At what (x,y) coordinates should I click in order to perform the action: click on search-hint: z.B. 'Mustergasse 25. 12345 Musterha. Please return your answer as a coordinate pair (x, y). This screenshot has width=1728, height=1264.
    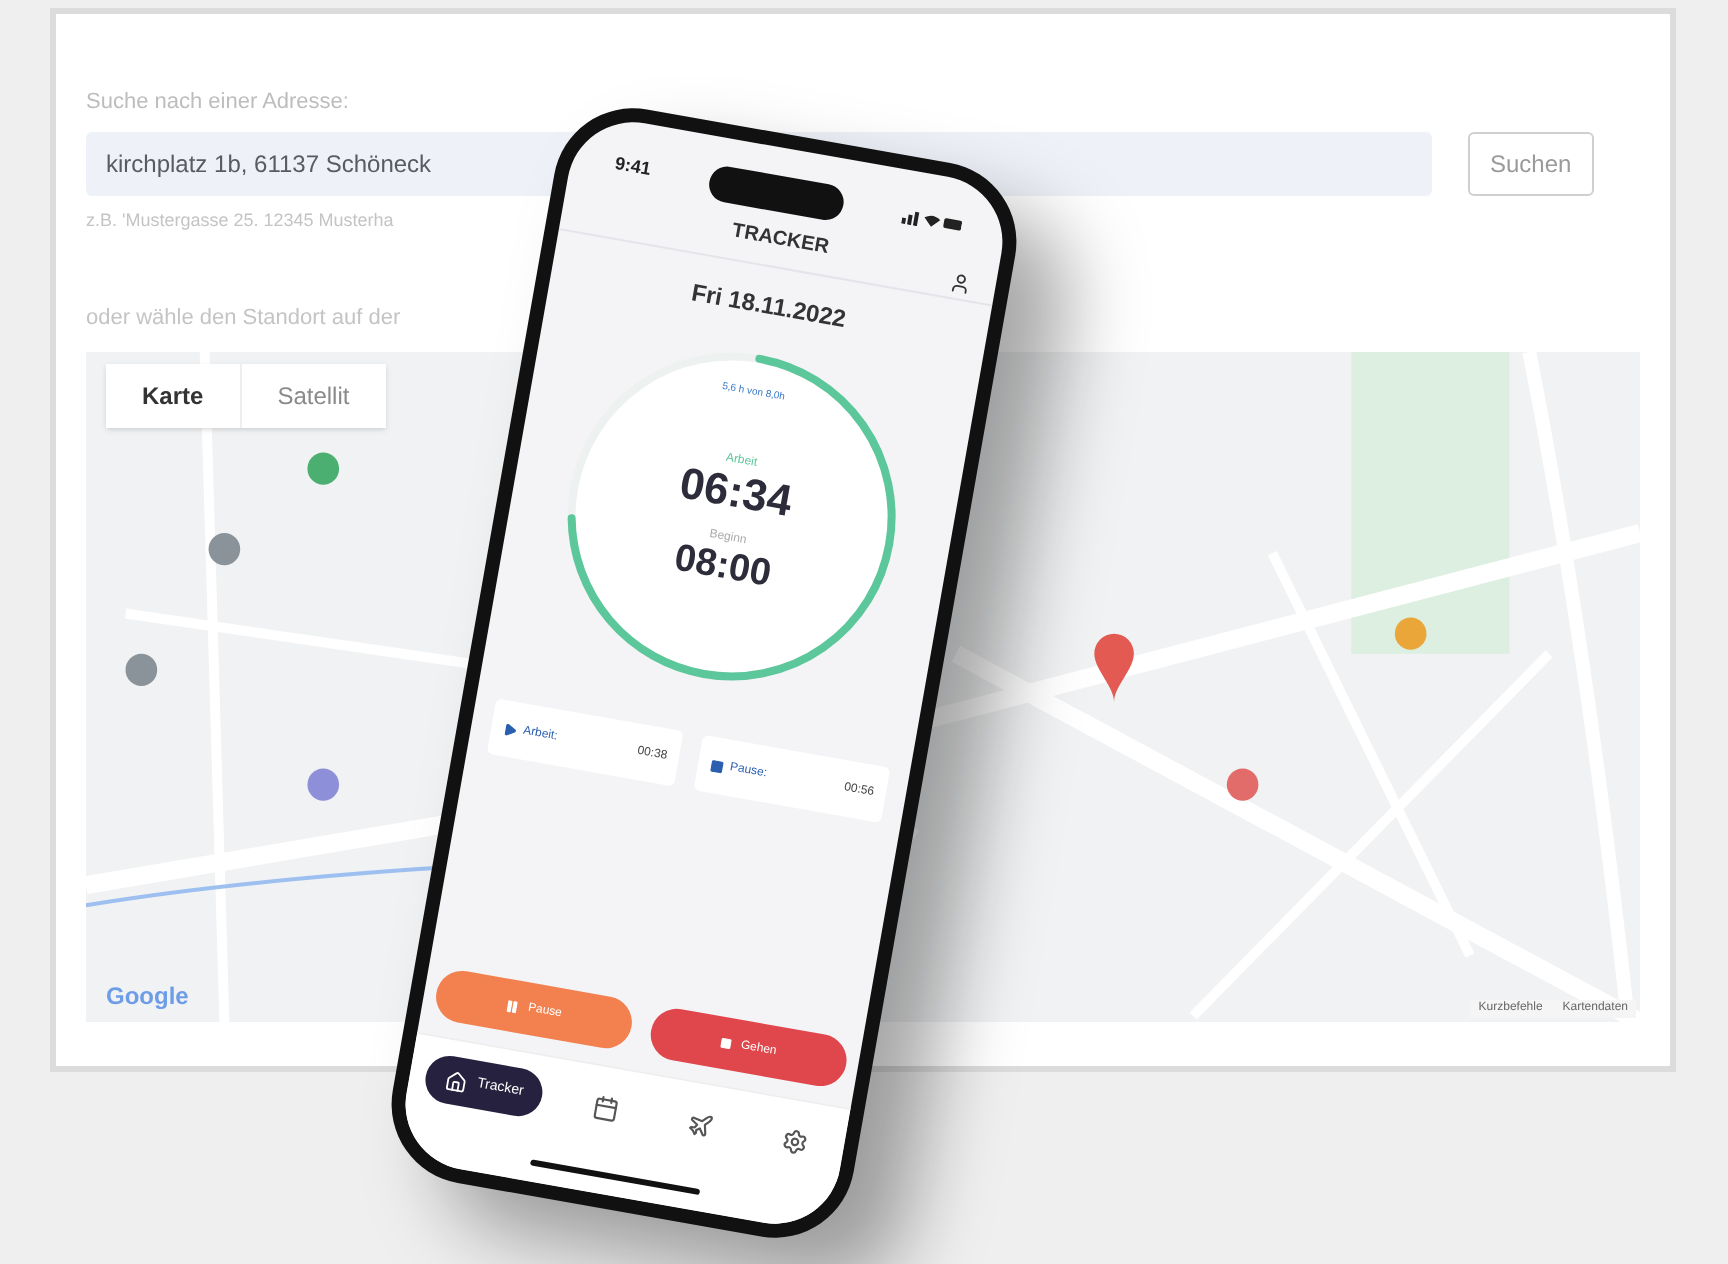
    Looking at the image, I should click on (240, 220).